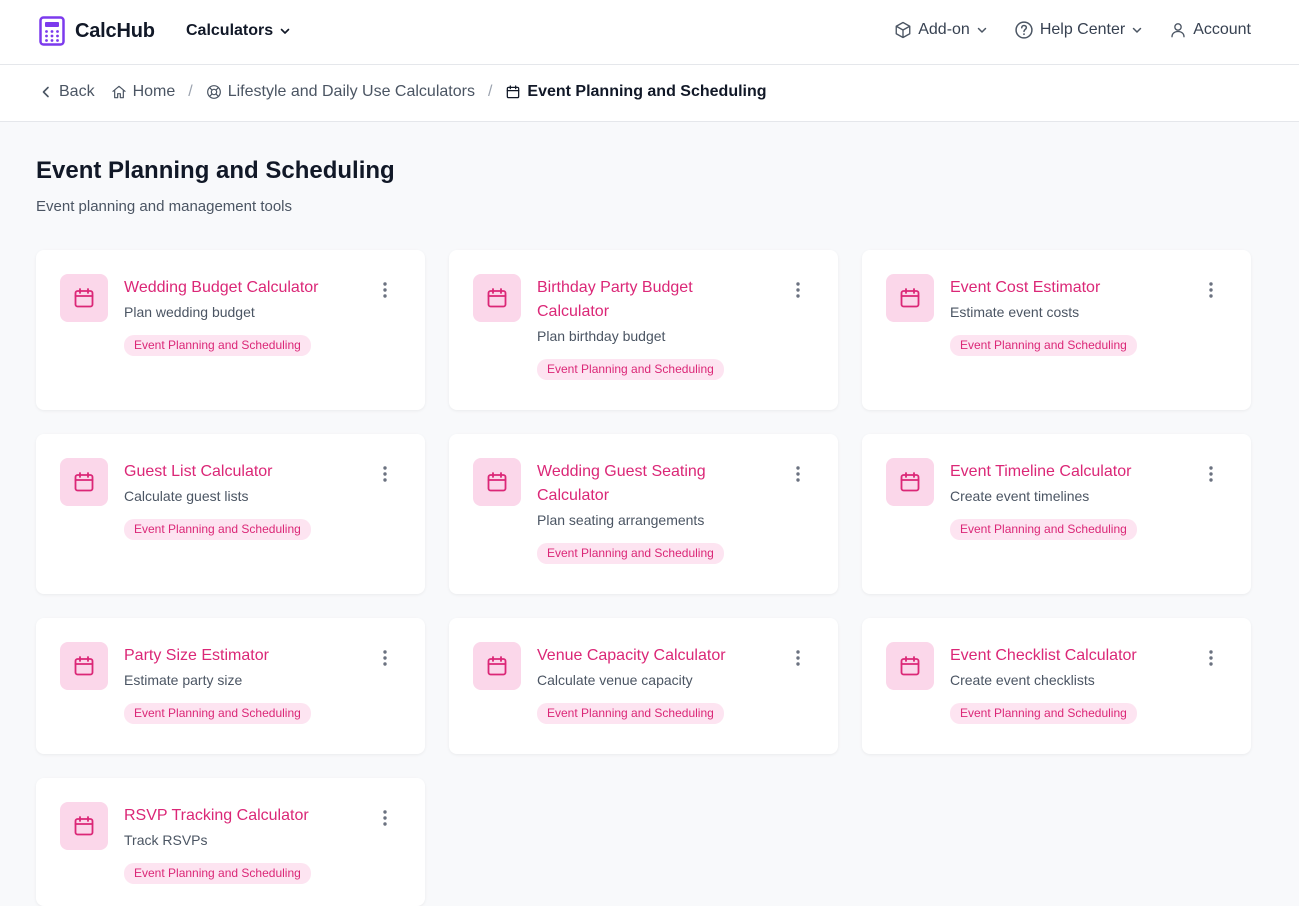  I want to click on cube-icon, so click(903, 30).